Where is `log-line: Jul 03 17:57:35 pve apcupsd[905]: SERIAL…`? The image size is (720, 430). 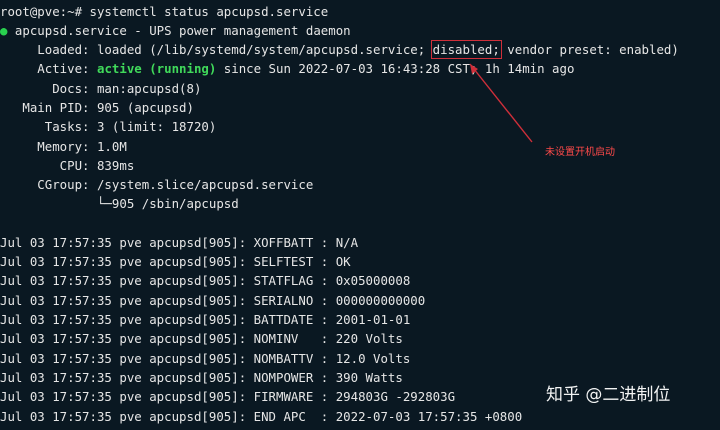
log-line: Jul 03 17:57:35 pve apcupsd[905]: SERIAL… is located at coordinates (213, 300).